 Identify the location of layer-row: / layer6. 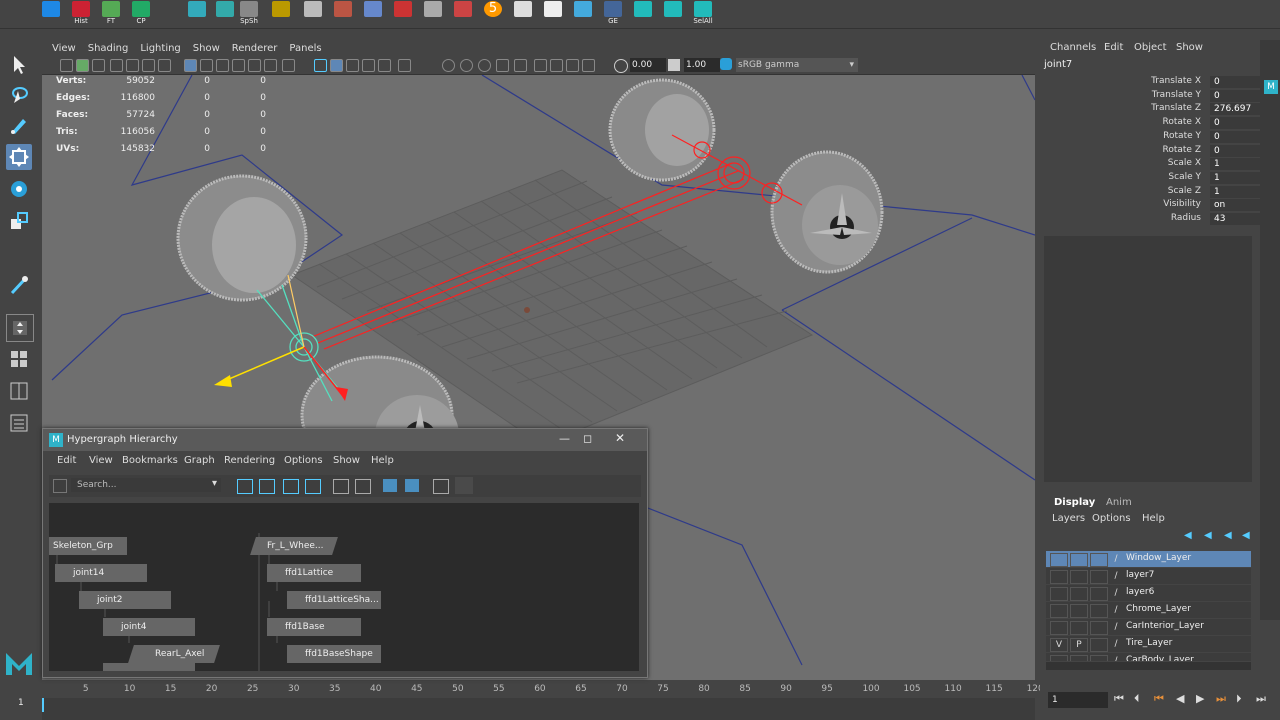
(1148, 593).